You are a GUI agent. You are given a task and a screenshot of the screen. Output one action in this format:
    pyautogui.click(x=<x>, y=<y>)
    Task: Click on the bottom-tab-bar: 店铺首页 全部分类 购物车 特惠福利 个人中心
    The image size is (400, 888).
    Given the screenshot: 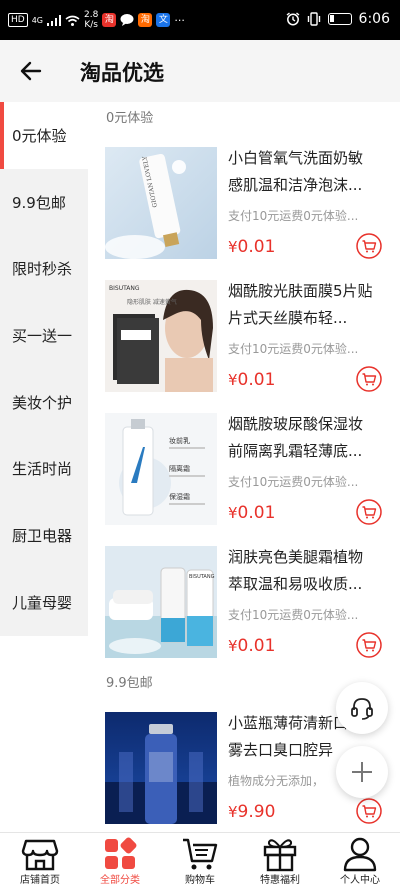 What is the action you would take?
    pyautogui.click(x=200, y=860)
    